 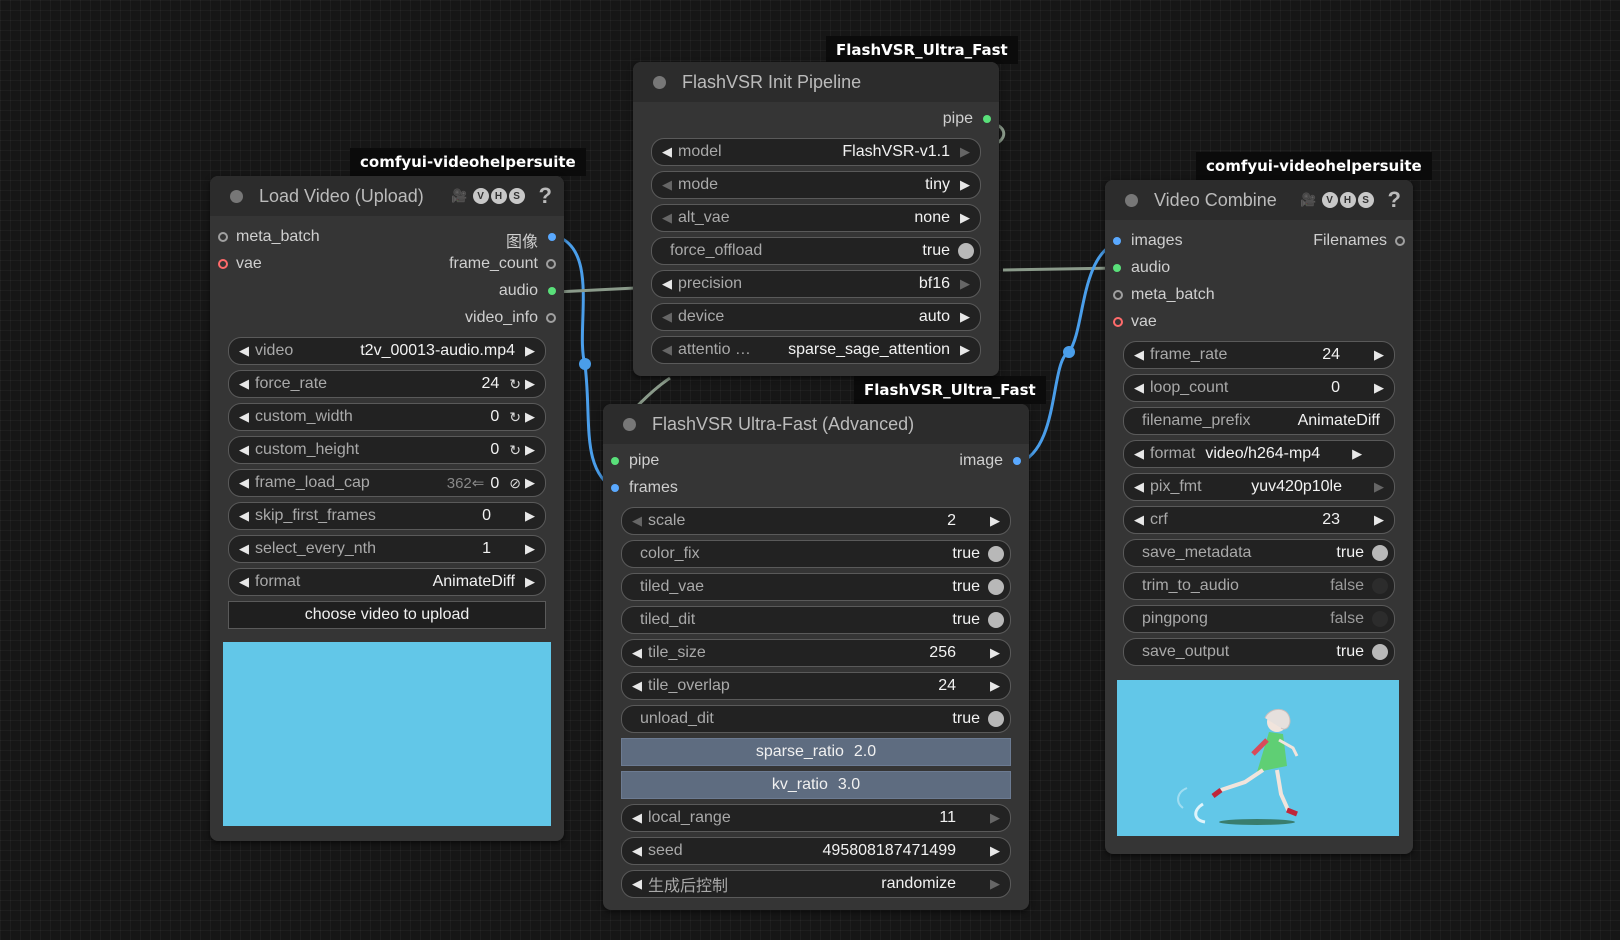 I want to click on slider-sparse-ratio: sparse_ratio 2.0, so click(x=816, y=752).